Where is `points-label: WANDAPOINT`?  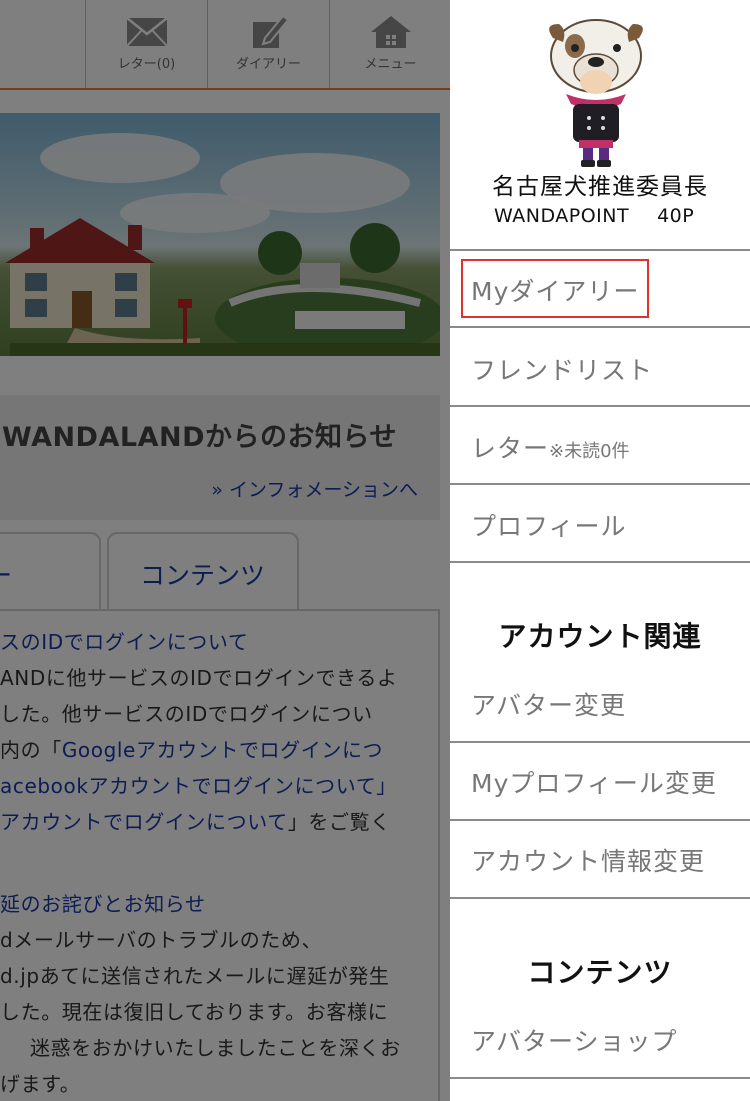
points-label: WANDAPOINT is located at coordinates (562, 216).